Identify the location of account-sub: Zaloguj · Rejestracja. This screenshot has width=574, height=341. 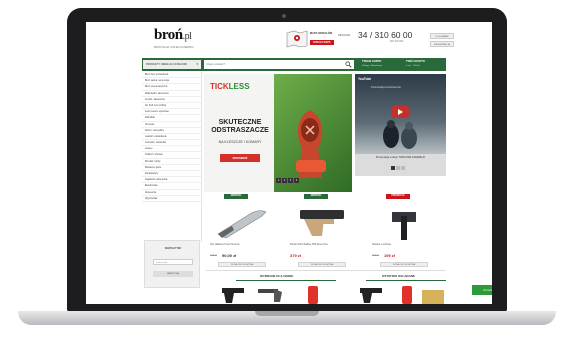
(372, 66).